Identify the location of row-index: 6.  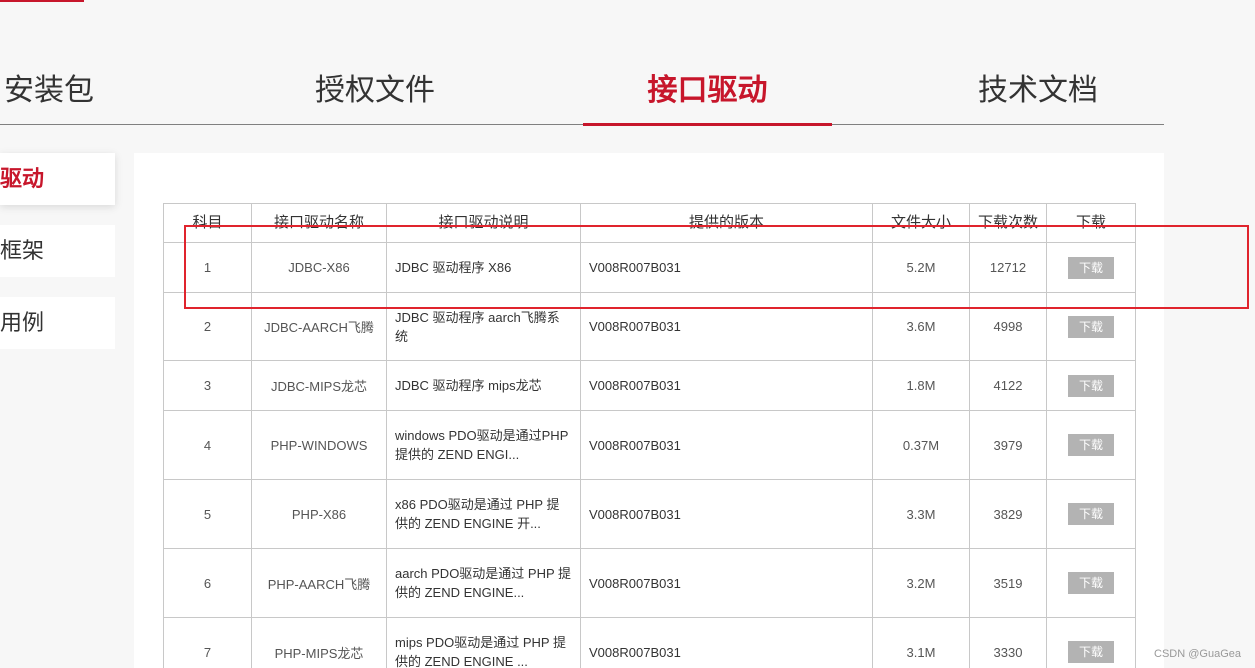
(207, 583).